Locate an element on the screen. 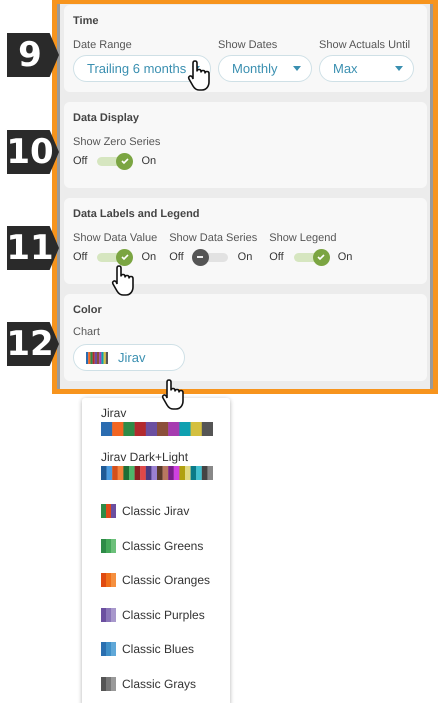 This screenshot has height=703, width=442. toggle-label: Show Data Series is located at coordinates (213, 238).